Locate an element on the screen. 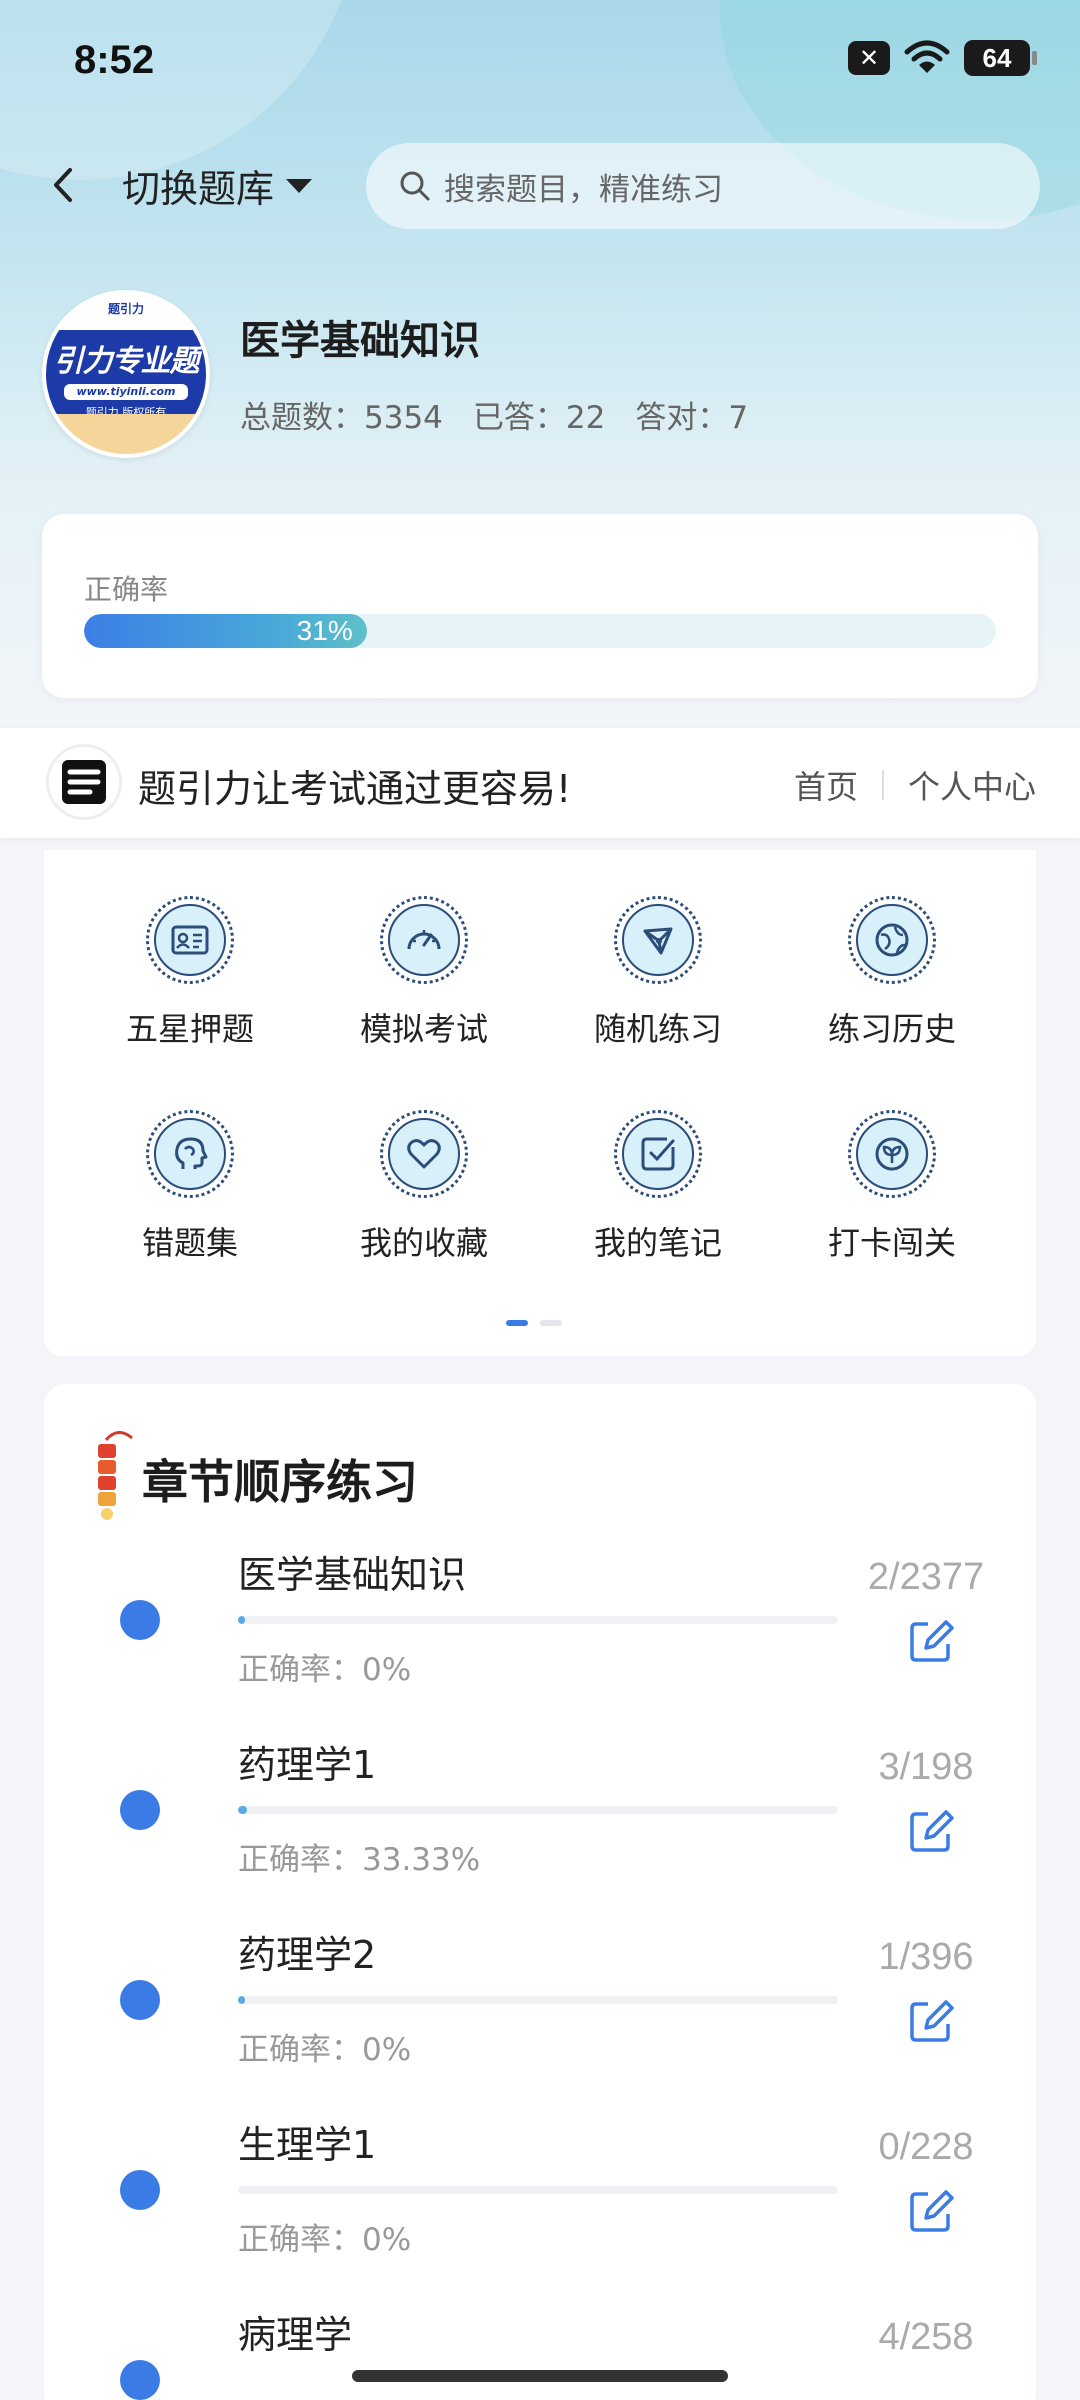 This screenshot has height=2400, width=1080. feature-five-star: 五星押题 is located at coordinates (190, 973).